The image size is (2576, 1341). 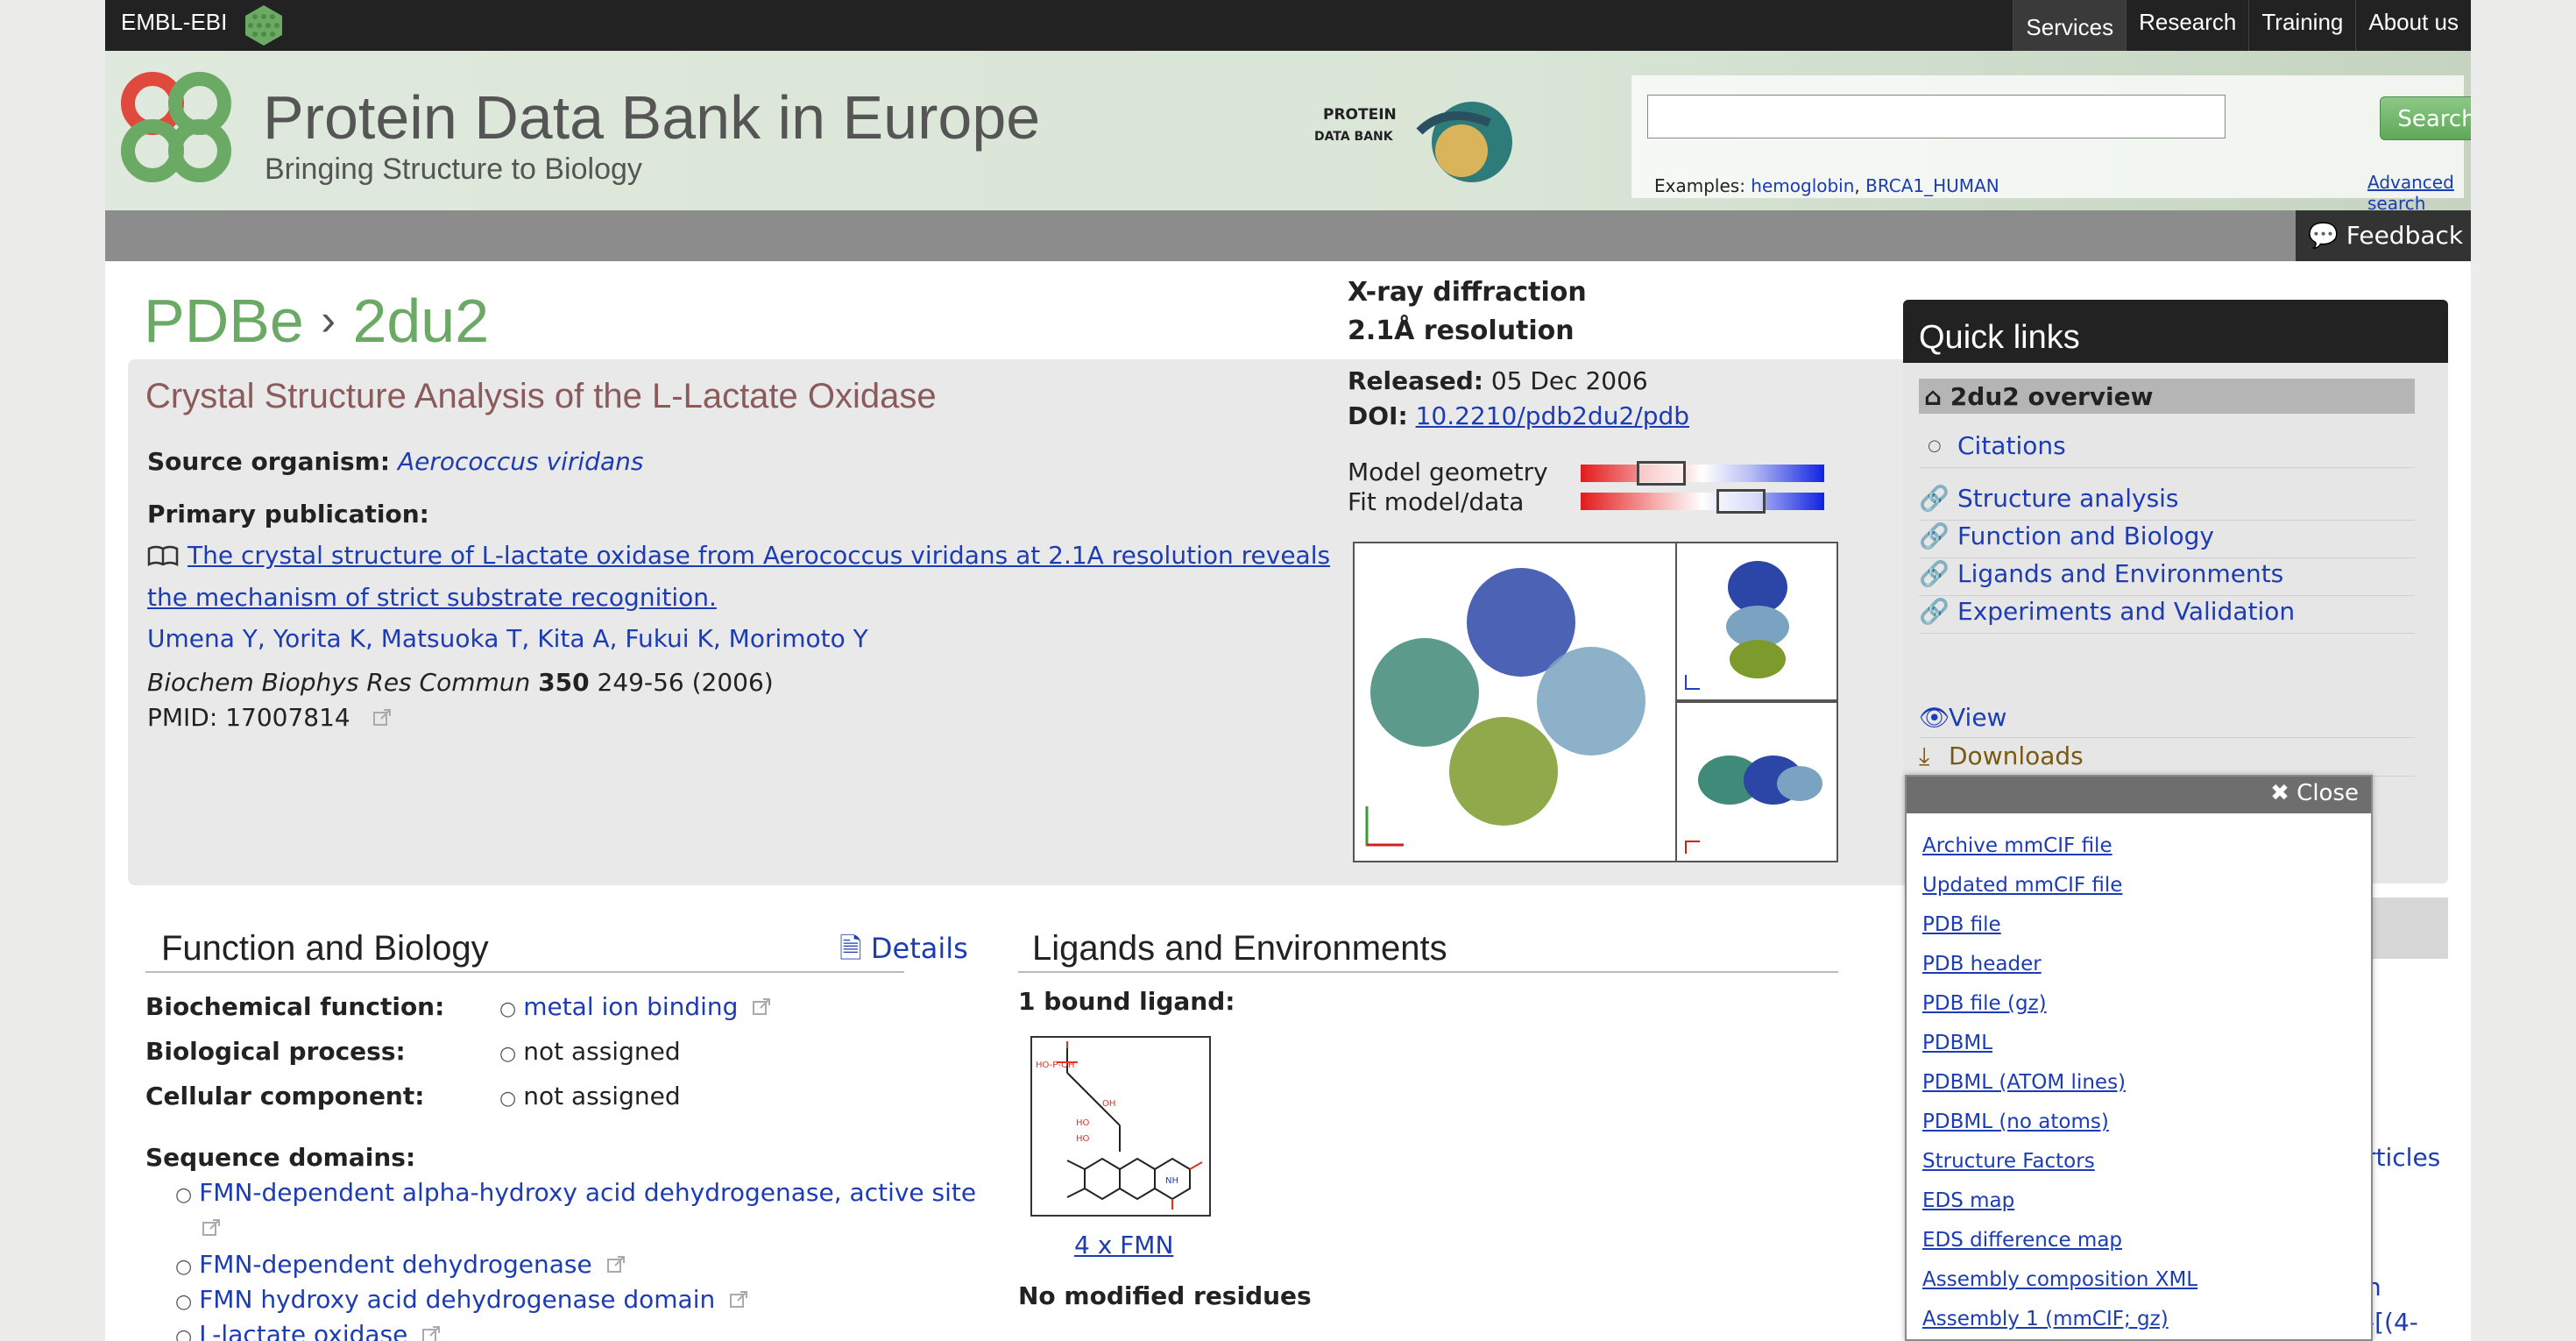 I want to click on download-item: PDB file (gz), so click(x=1984, y=1003).